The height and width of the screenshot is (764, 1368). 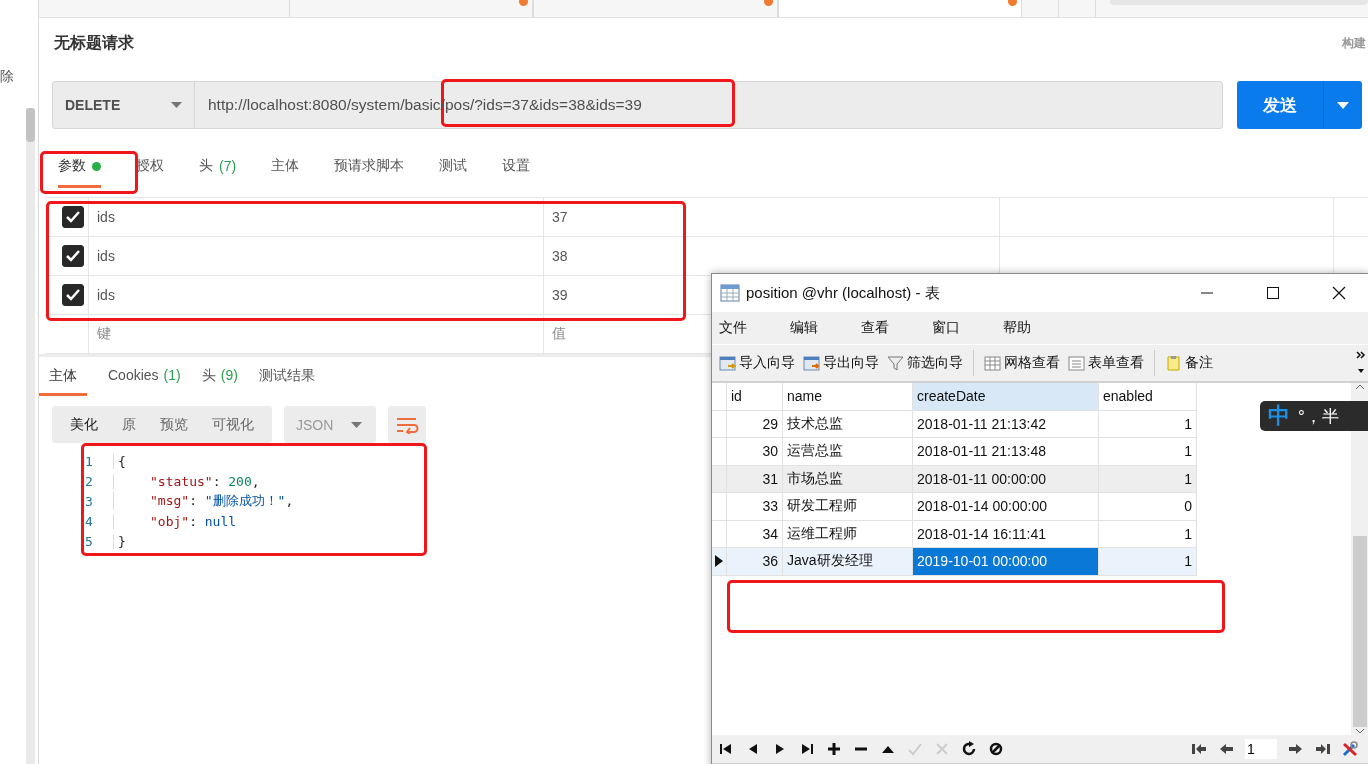 What do you see at coordinates (1076, 363) in the screenshot?
I see `form-icon` at bounding box center [1076, 363].